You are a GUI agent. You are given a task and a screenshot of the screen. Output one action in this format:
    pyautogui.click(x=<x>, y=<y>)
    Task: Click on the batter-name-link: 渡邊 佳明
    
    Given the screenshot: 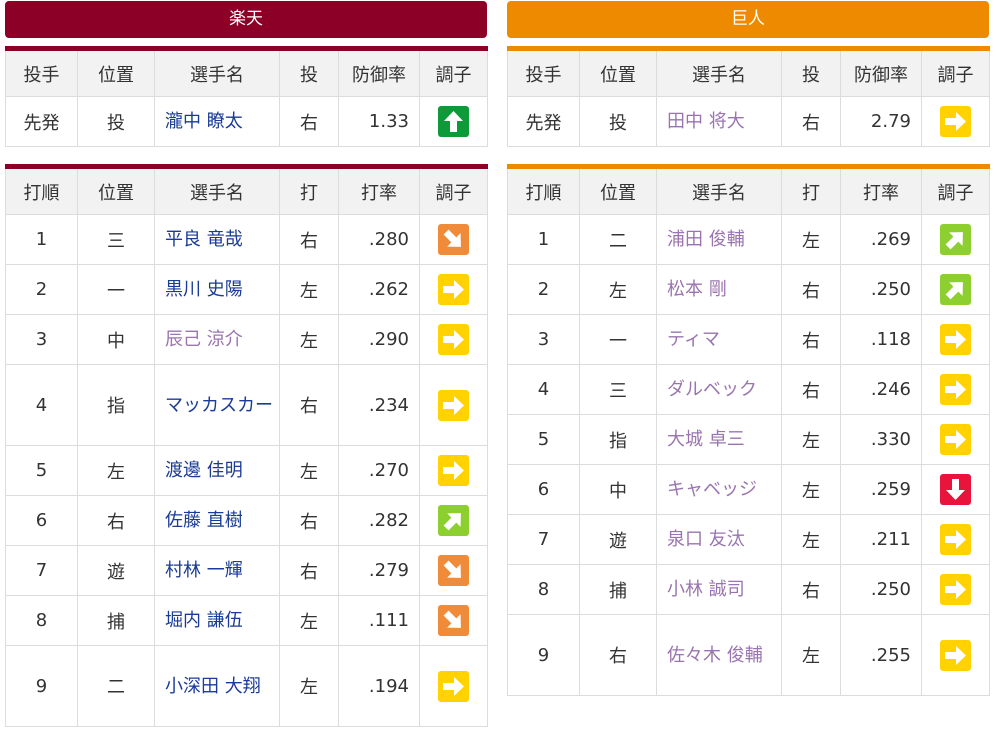 What is the action you would take?
    pyautogui.click(x=217, y=470)
    